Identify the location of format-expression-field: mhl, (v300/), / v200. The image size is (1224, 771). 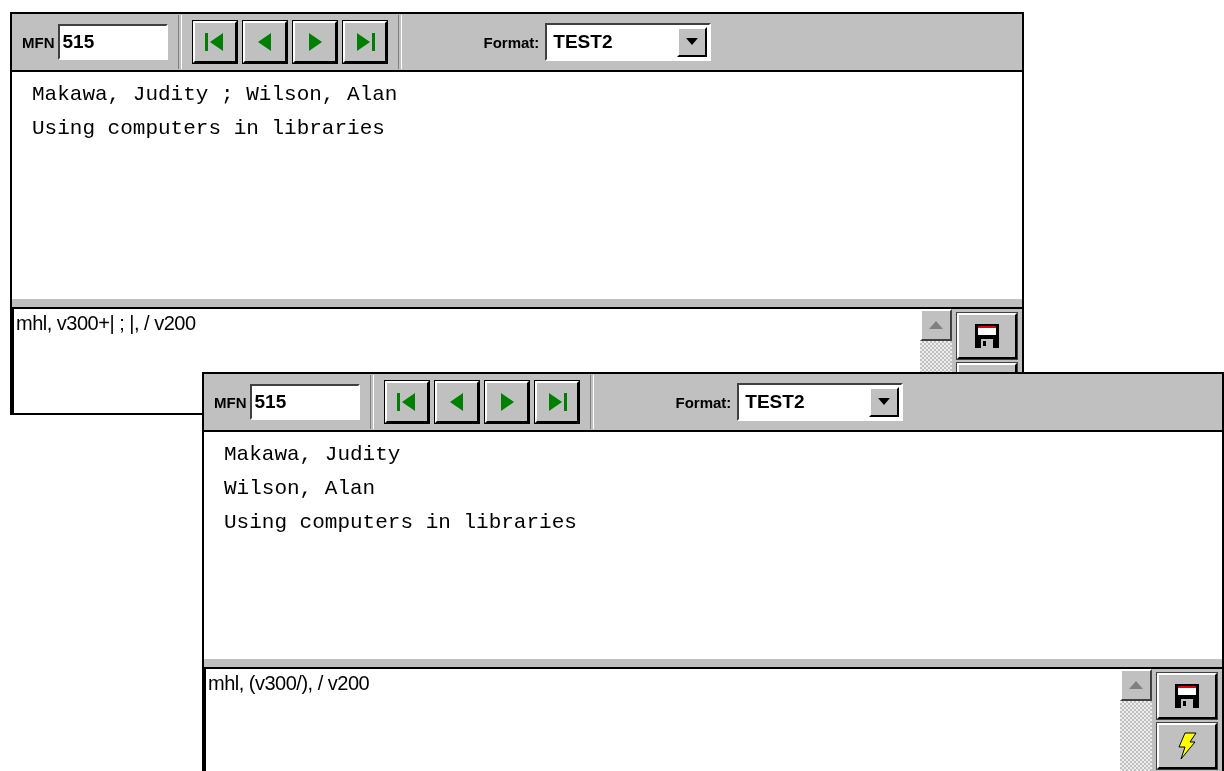
(662, 720).